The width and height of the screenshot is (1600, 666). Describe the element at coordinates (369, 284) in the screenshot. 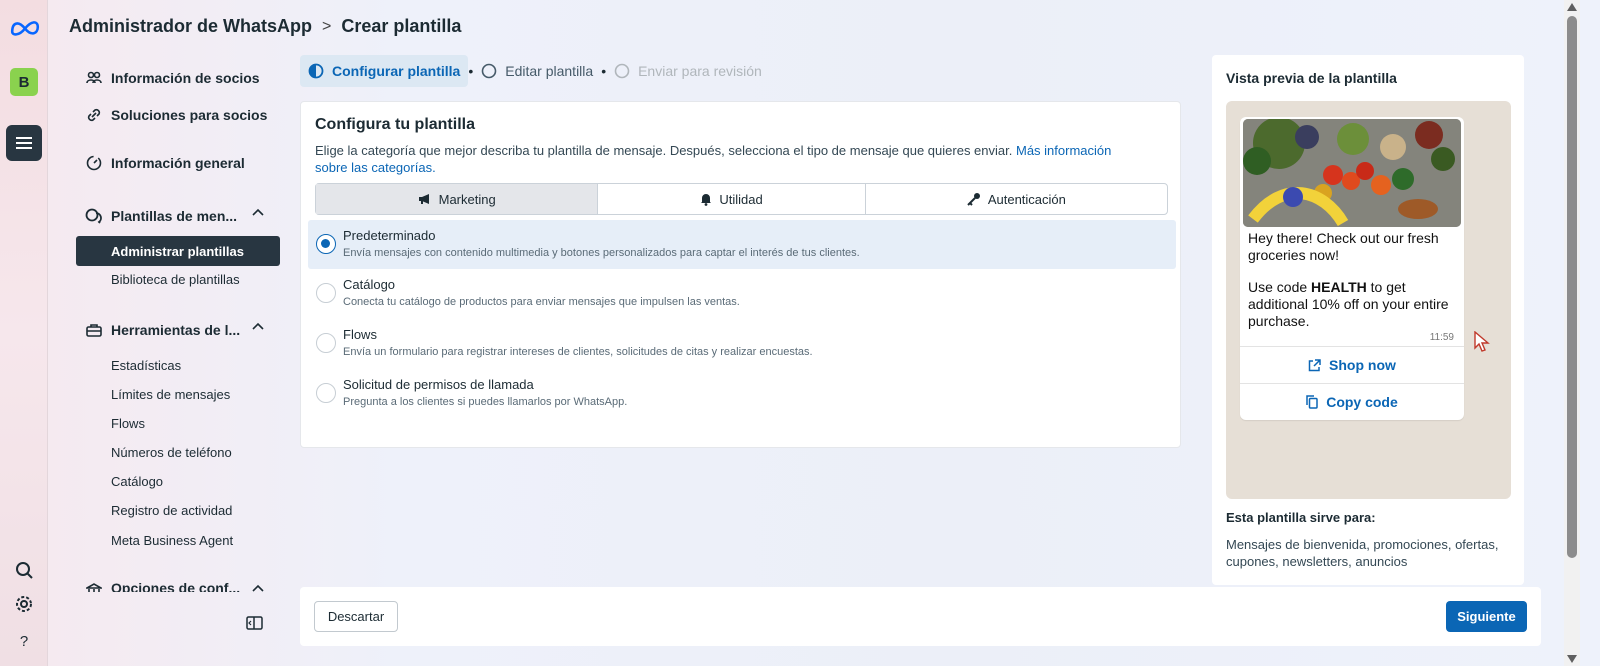

I see `option-title: Catálogo` at that location.